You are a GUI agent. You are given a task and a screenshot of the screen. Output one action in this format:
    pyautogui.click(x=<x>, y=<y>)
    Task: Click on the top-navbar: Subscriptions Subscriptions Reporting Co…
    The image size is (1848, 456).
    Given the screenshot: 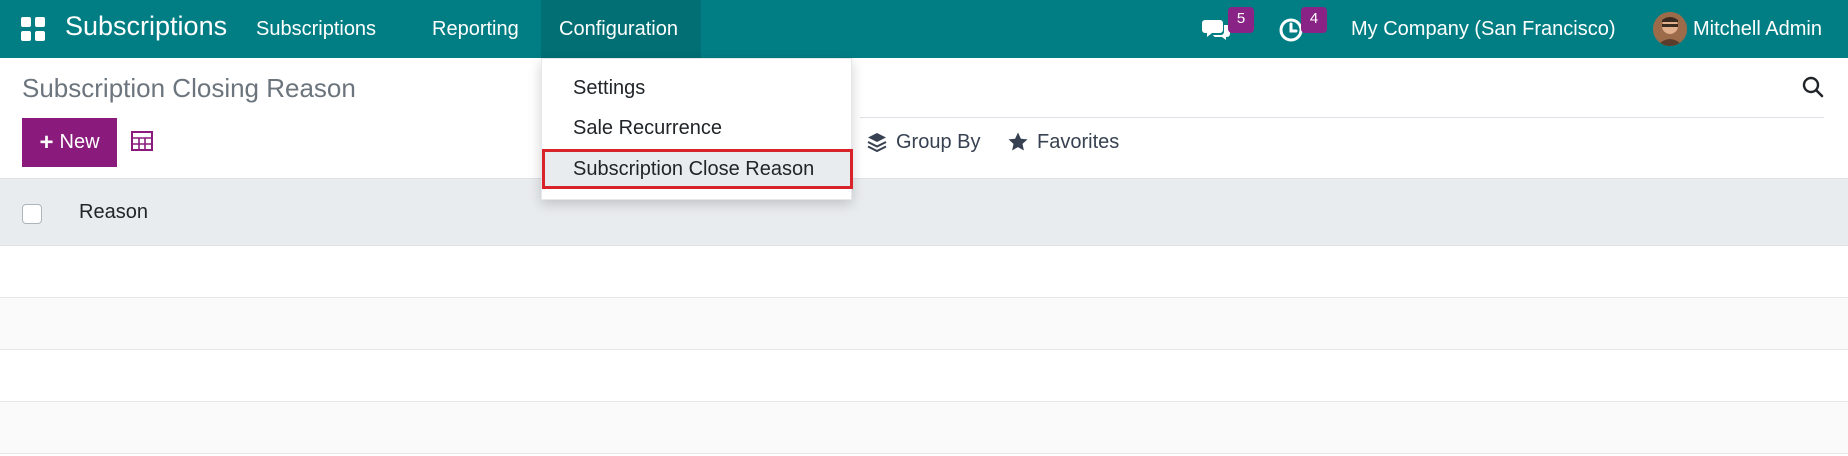 What is the action you would take?
    pyautogui.click(x=924, y=29)
    